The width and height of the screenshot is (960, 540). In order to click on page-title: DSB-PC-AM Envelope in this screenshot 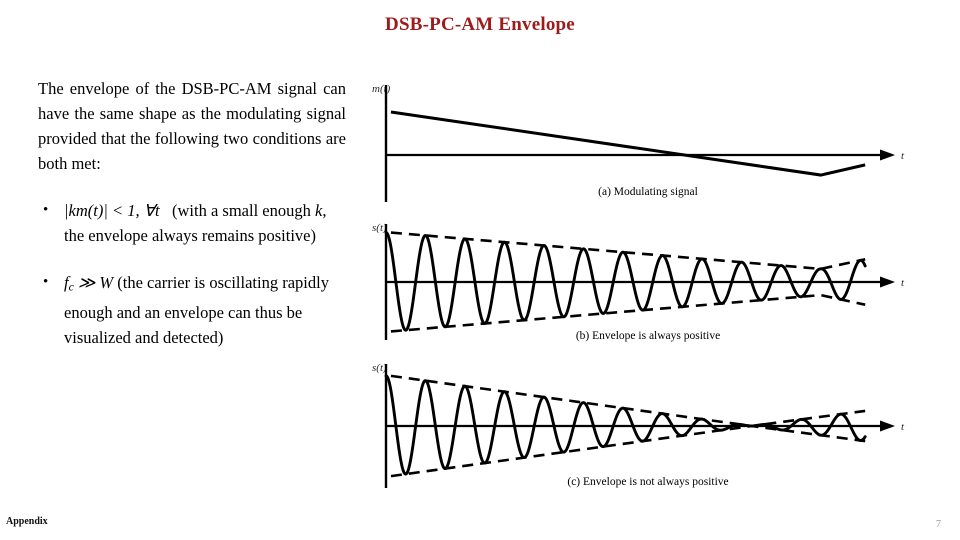, I will do `click(480, 24)`.